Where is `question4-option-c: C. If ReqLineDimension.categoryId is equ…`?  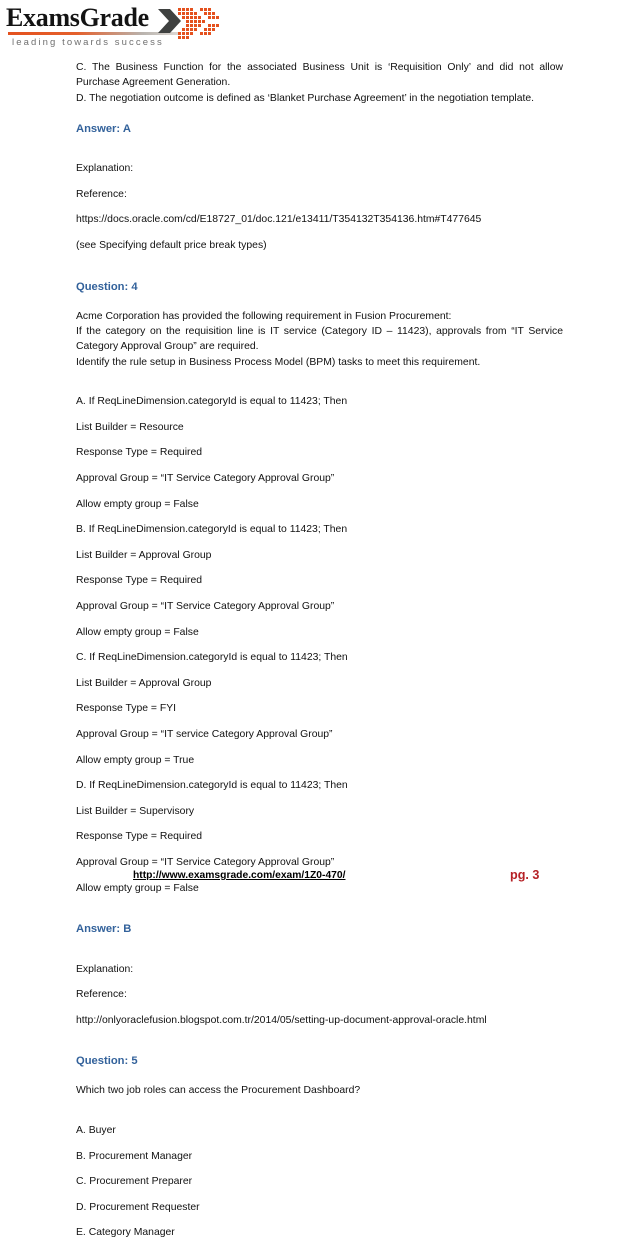
question4-option-c: C. If ReqLineDimension.categoryId is equ… is located at coordinates (319, 709).